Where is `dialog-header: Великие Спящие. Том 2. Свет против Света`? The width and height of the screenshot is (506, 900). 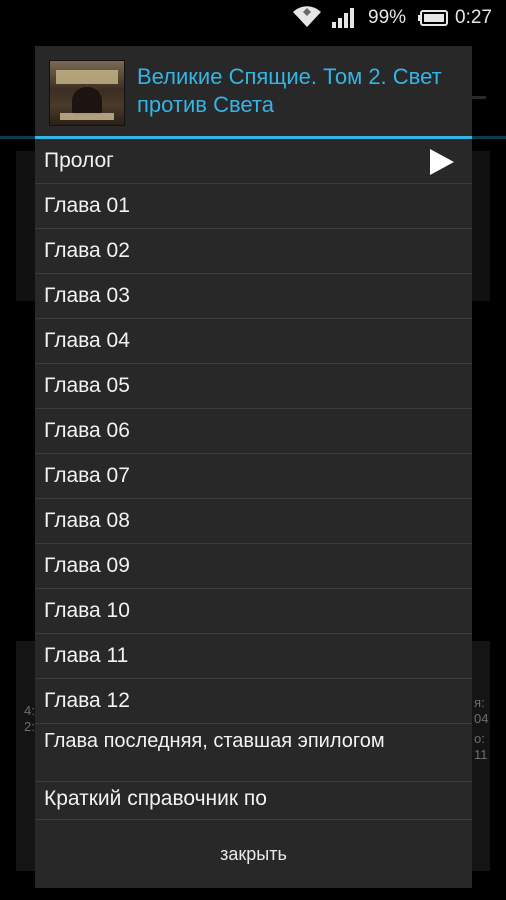
dialog-header: Великие Спящие. Том 2. Свет против Света is located at coordinates (253, 91).